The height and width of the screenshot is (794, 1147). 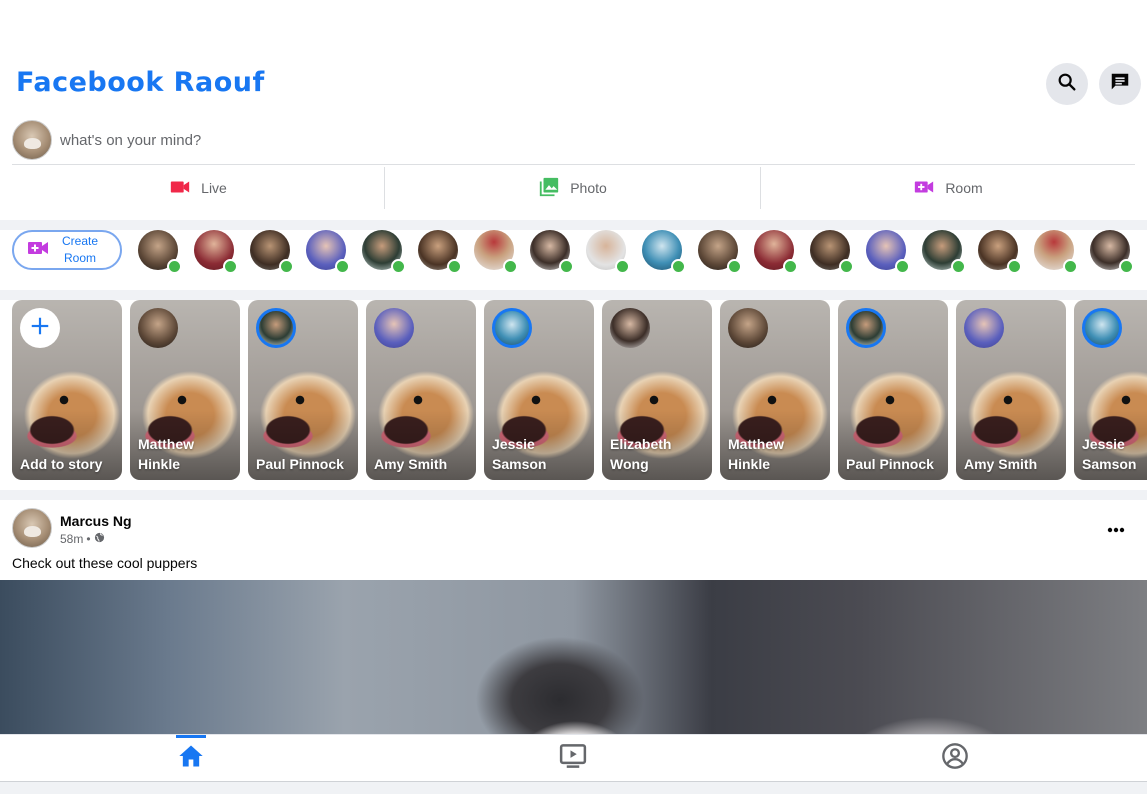 What do you see at coordinates (214, 188) in the screenshot?
I see `live-label: Live` at bounding box center [214, 188].